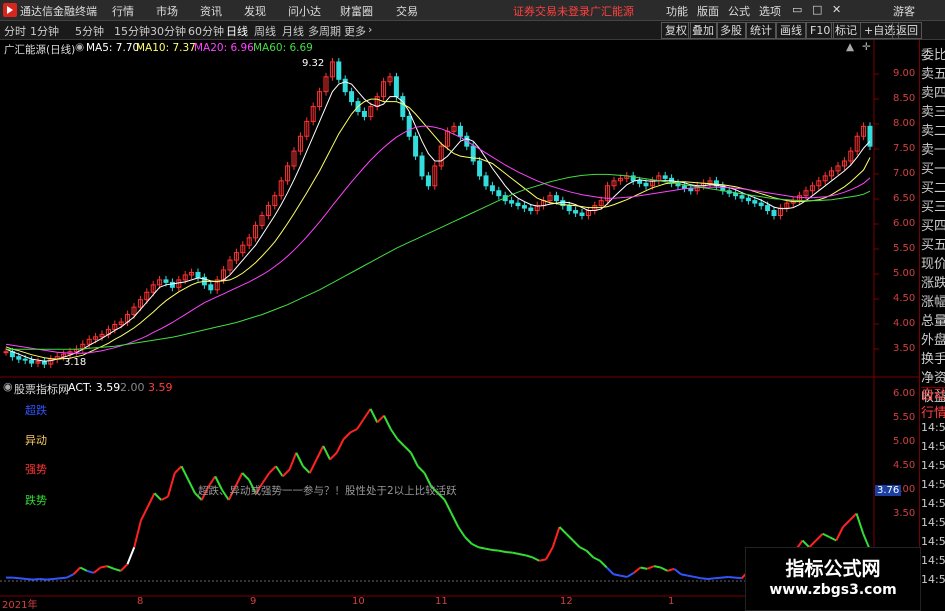 This screenshot has height=611, width=945. Describe the element at coordinates (933, 319) in the screenshot. I see `side-item-volume: 总量` at that location.